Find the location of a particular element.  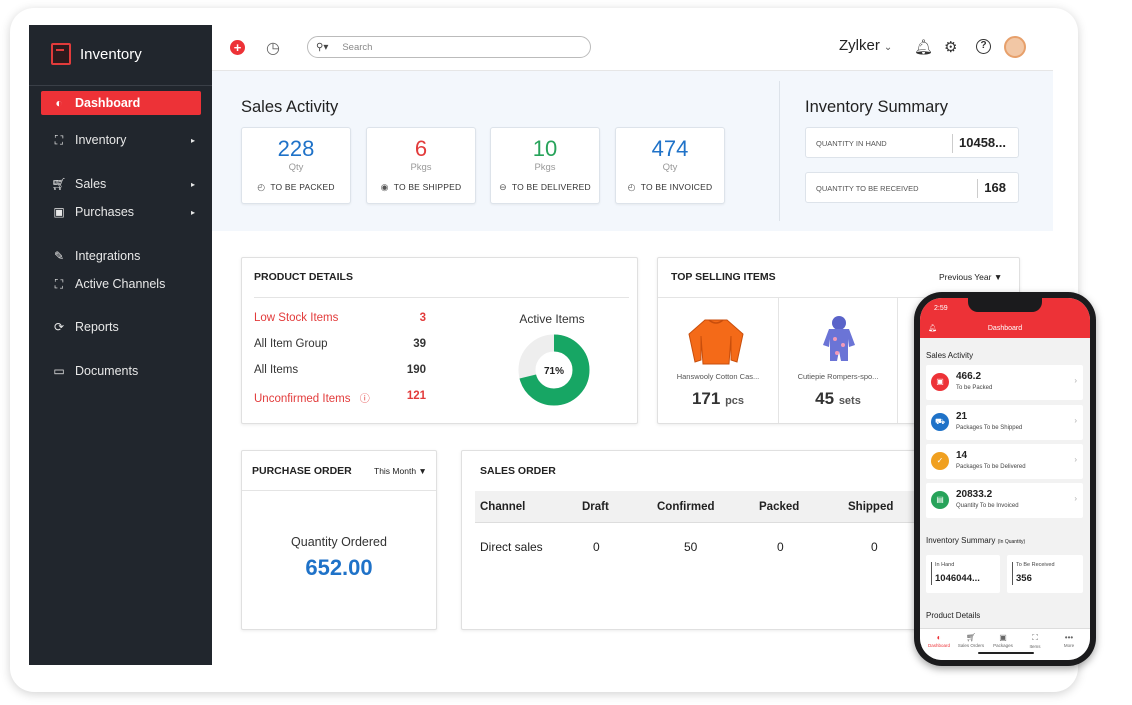

card-label: TO BE INVOICED is located at coordinates (676, 187).